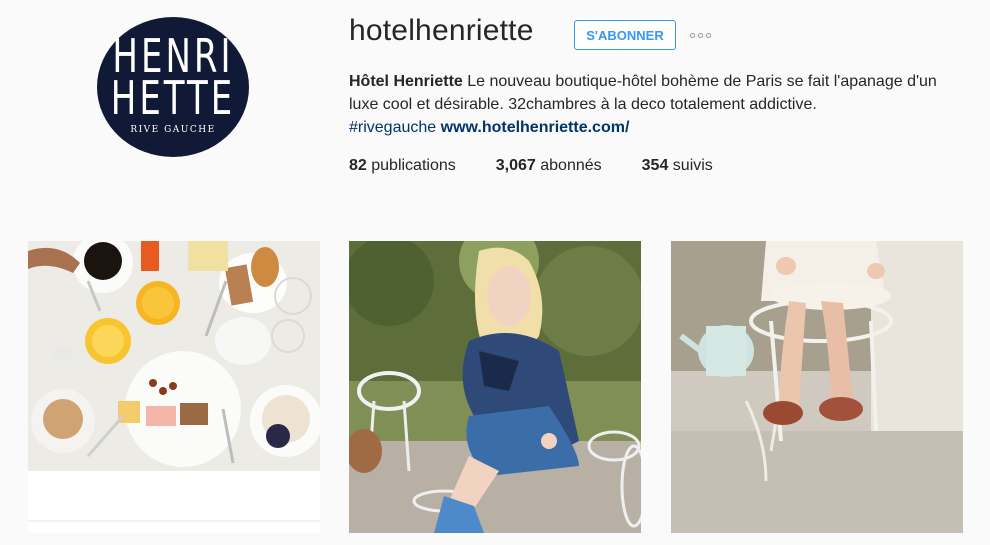 The height and width of the screenshot is (545, 990). I want to click on bio-hashtag-link: #rivegauche, so click(392, 127).